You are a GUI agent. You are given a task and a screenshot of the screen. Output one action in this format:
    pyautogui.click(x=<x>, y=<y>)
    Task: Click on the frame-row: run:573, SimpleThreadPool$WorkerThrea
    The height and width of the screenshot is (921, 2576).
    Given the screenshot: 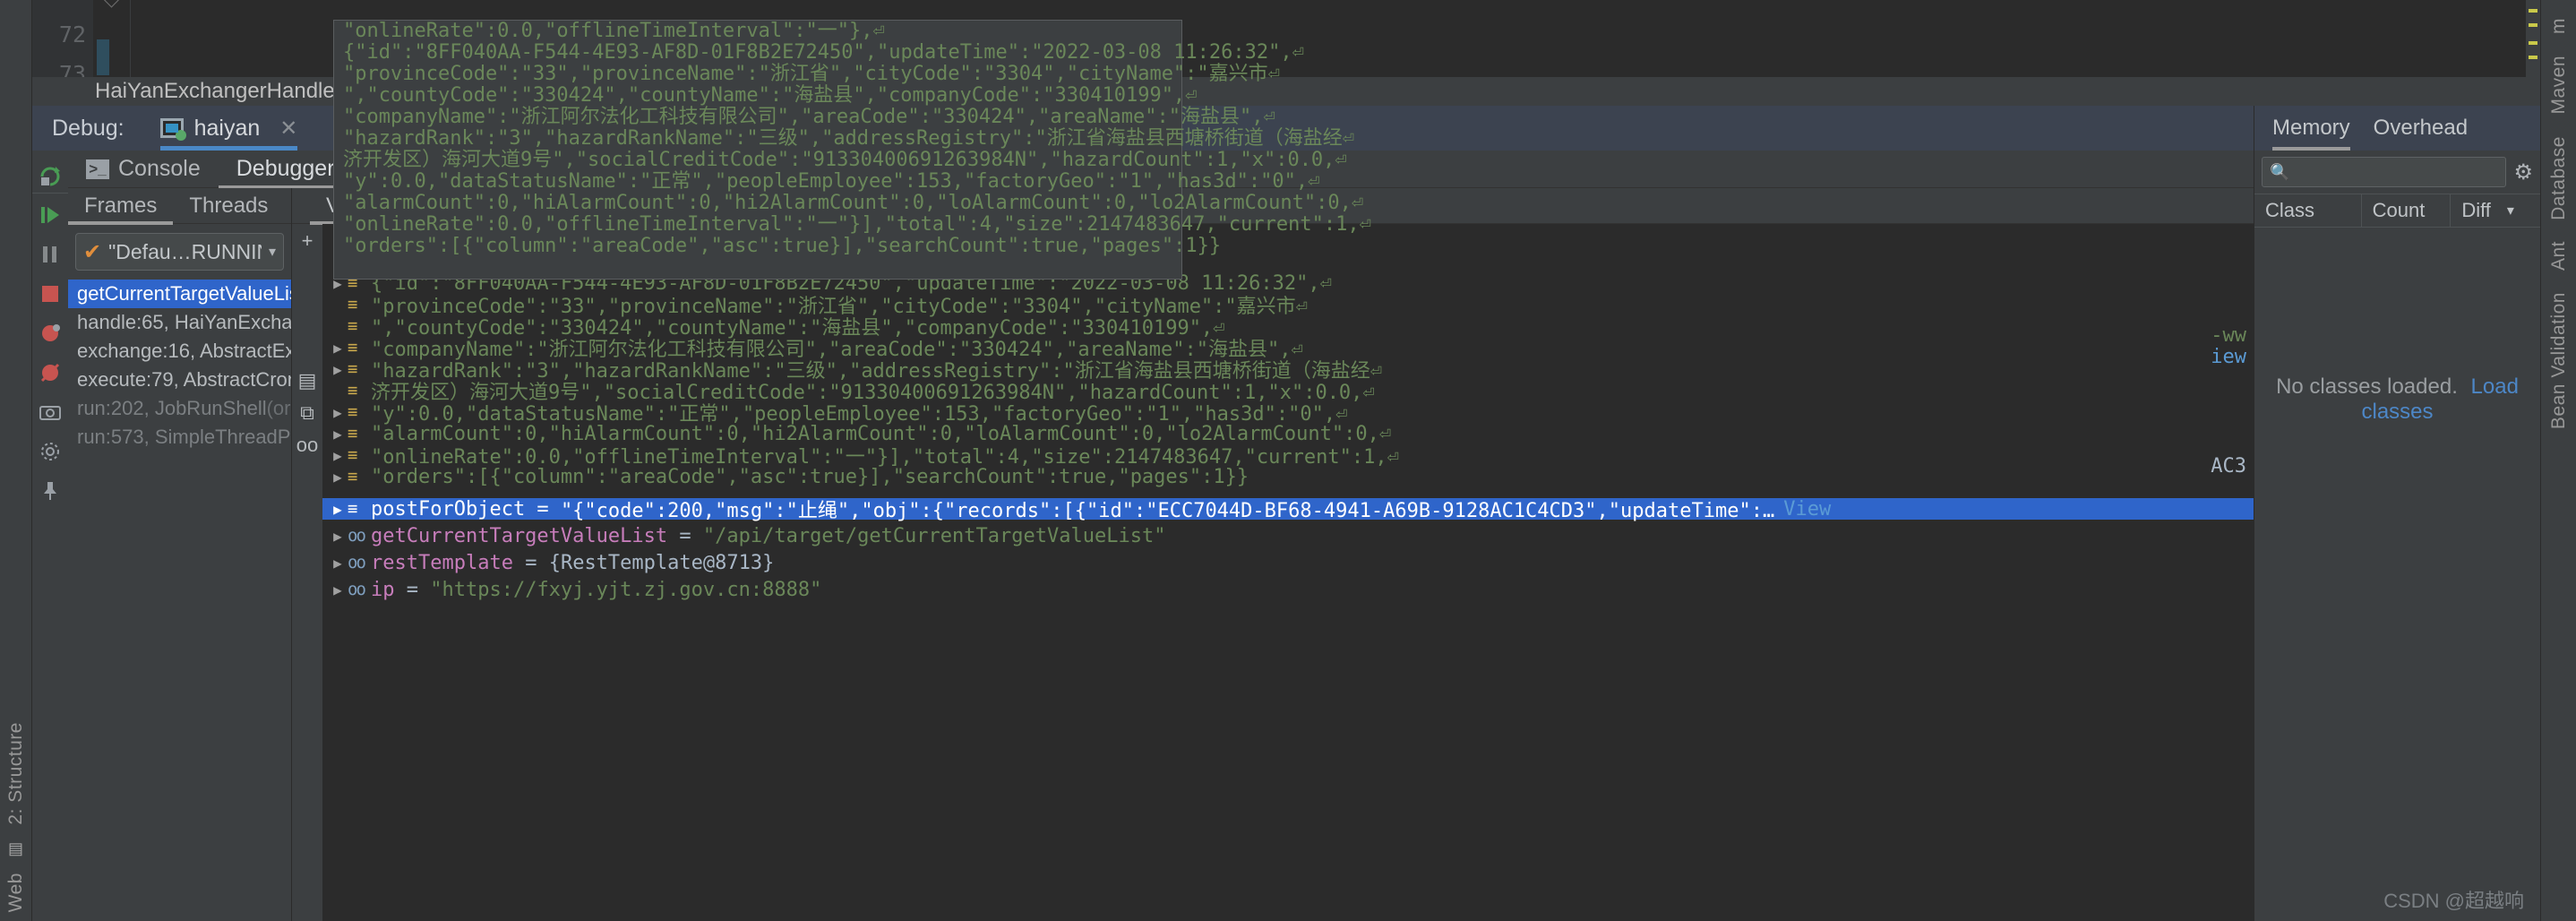 What is the action you would take?
    pyautogui.click(x=179, y=438)
    